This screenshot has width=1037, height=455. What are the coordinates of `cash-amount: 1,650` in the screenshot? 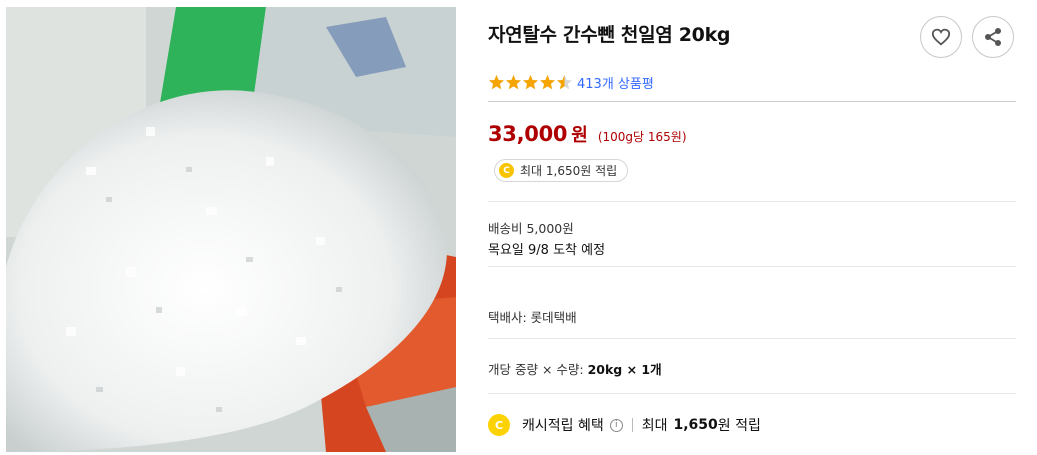 It's located at (695, 425).